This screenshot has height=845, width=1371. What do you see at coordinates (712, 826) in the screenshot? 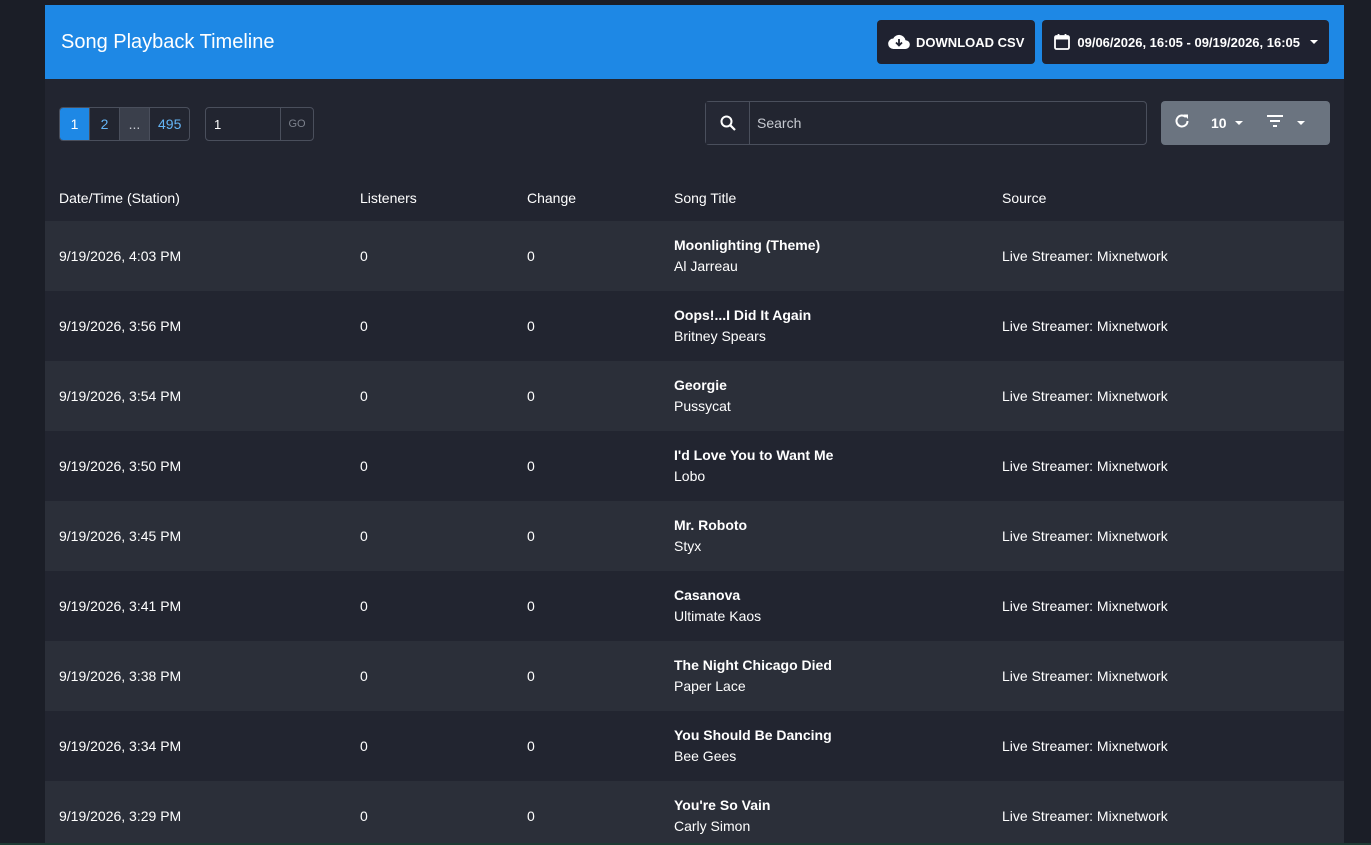
I see `song-artist: Carly Simon` at bounding box center [712, 826].